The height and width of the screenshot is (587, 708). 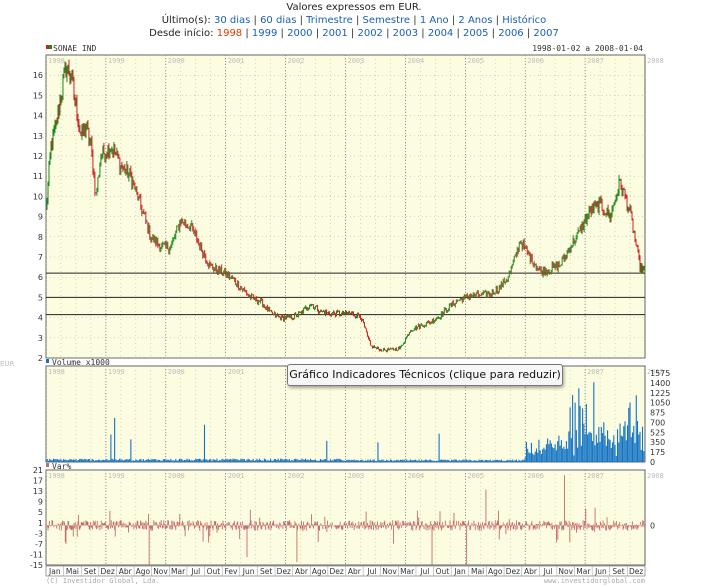 I want to click on price-tick-label: 10, so click(x=38, y=196).